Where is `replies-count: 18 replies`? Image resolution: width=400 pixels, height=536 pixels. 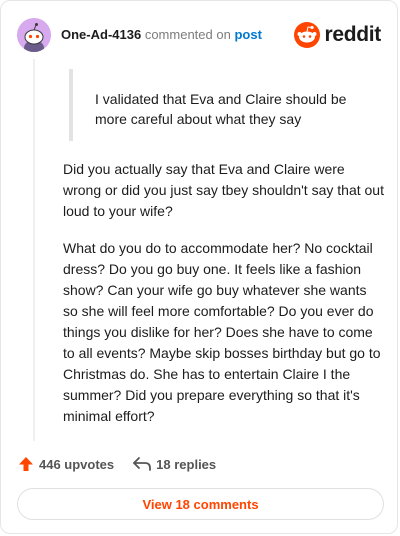
replies-count: 18 replies is located at coordinates (186, 464).